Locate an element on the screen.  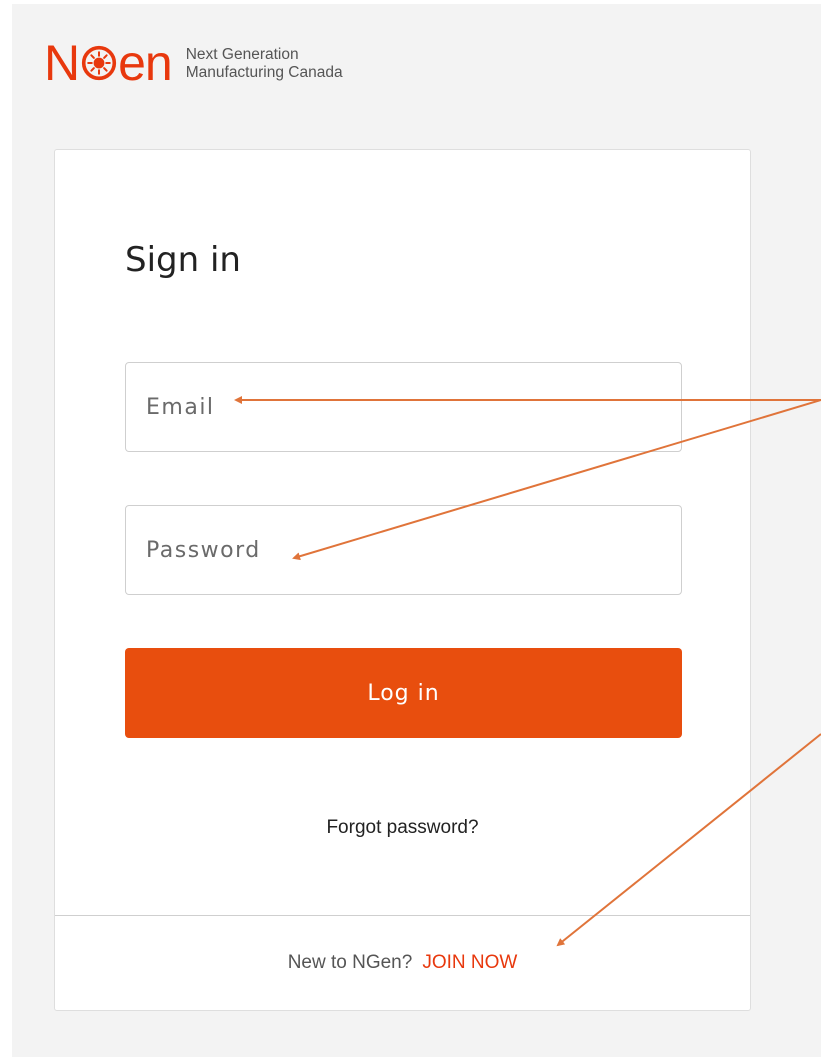
email-field is located at coordinates (403, 407).